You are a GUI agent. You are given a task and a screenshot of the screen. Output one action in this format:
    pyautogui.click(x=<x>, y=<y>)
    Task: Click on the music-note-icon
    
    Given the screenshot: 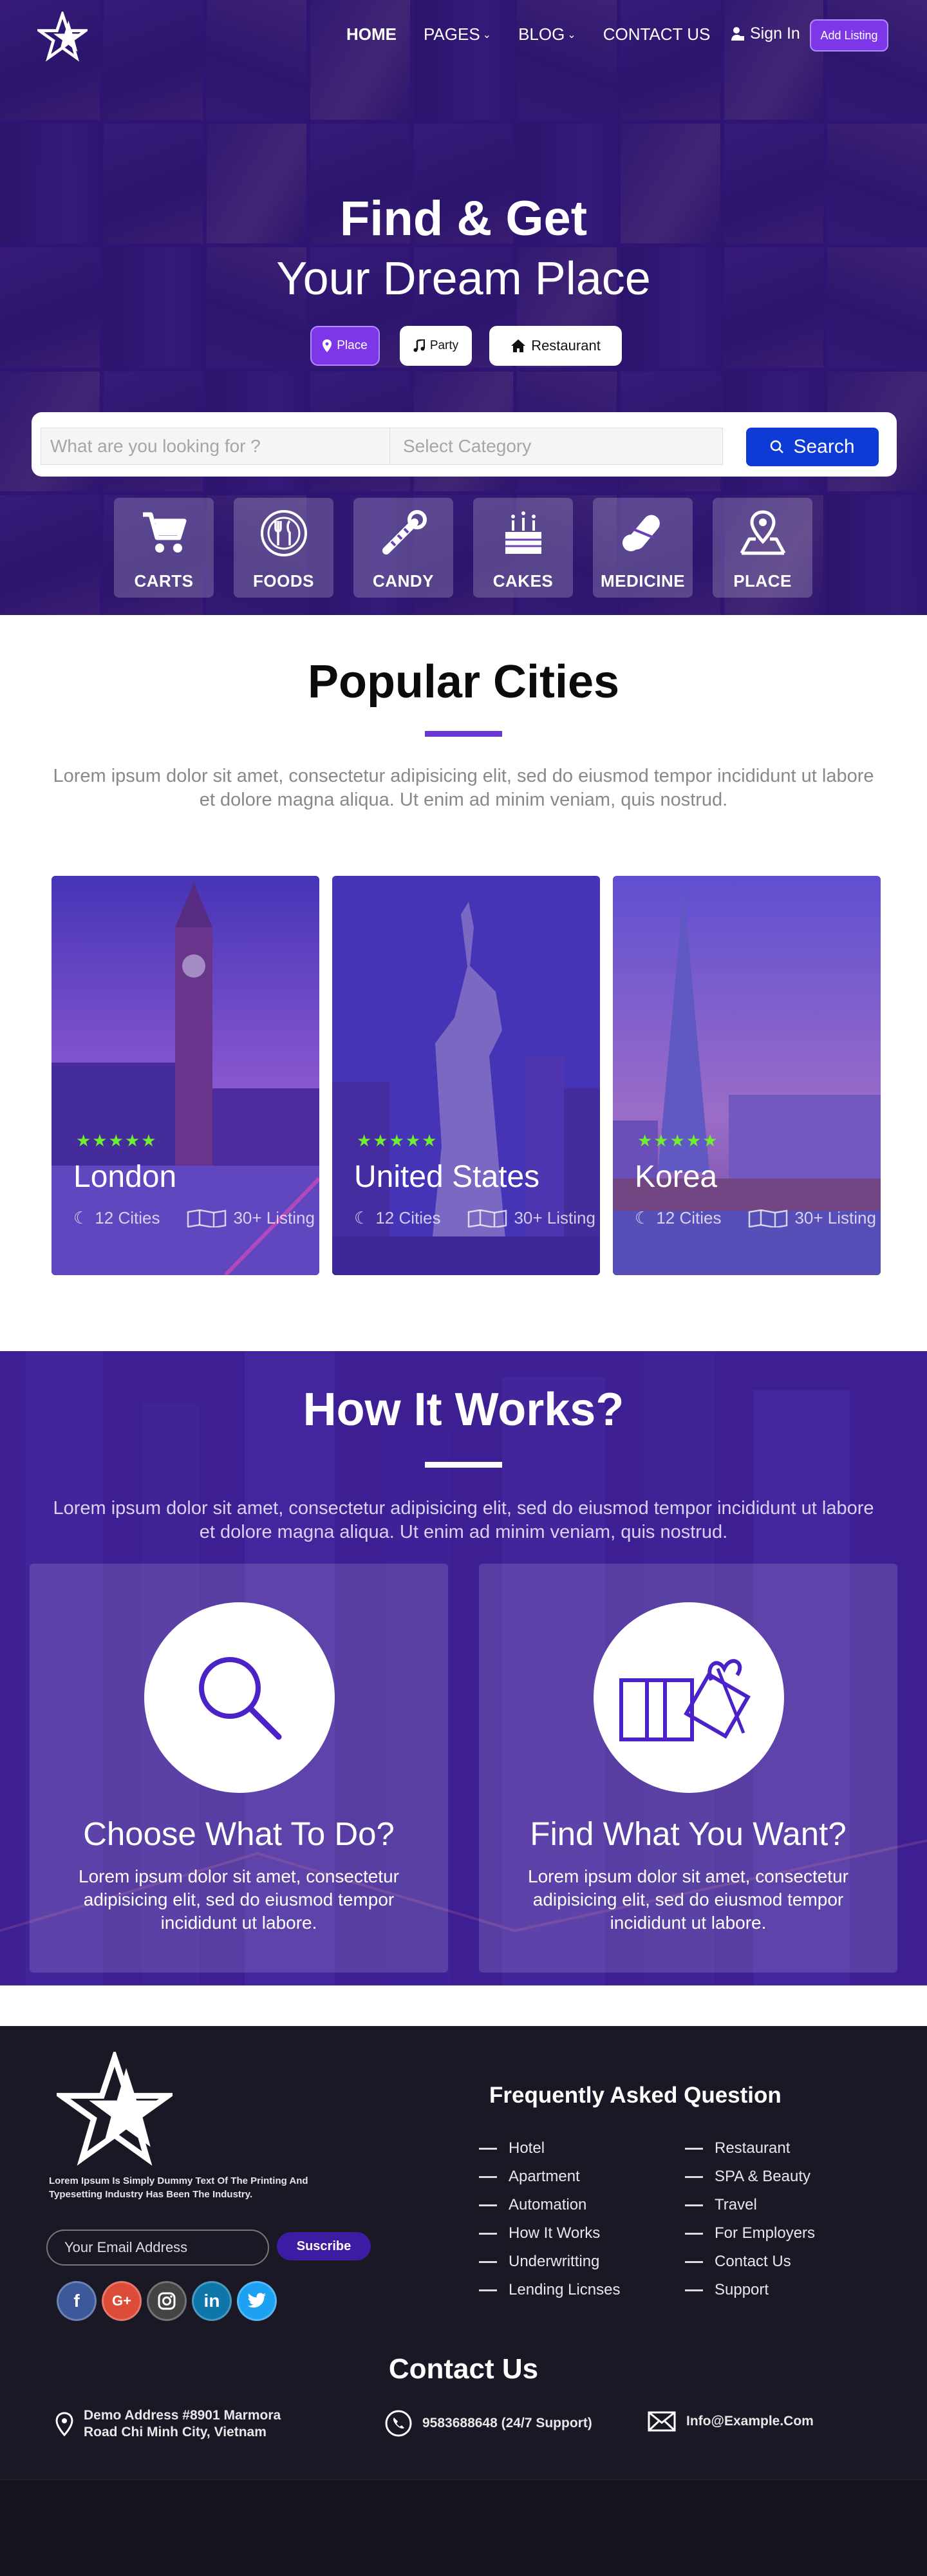 What is the action you would take?
    pyautogui.click(x=419, y=346)
    